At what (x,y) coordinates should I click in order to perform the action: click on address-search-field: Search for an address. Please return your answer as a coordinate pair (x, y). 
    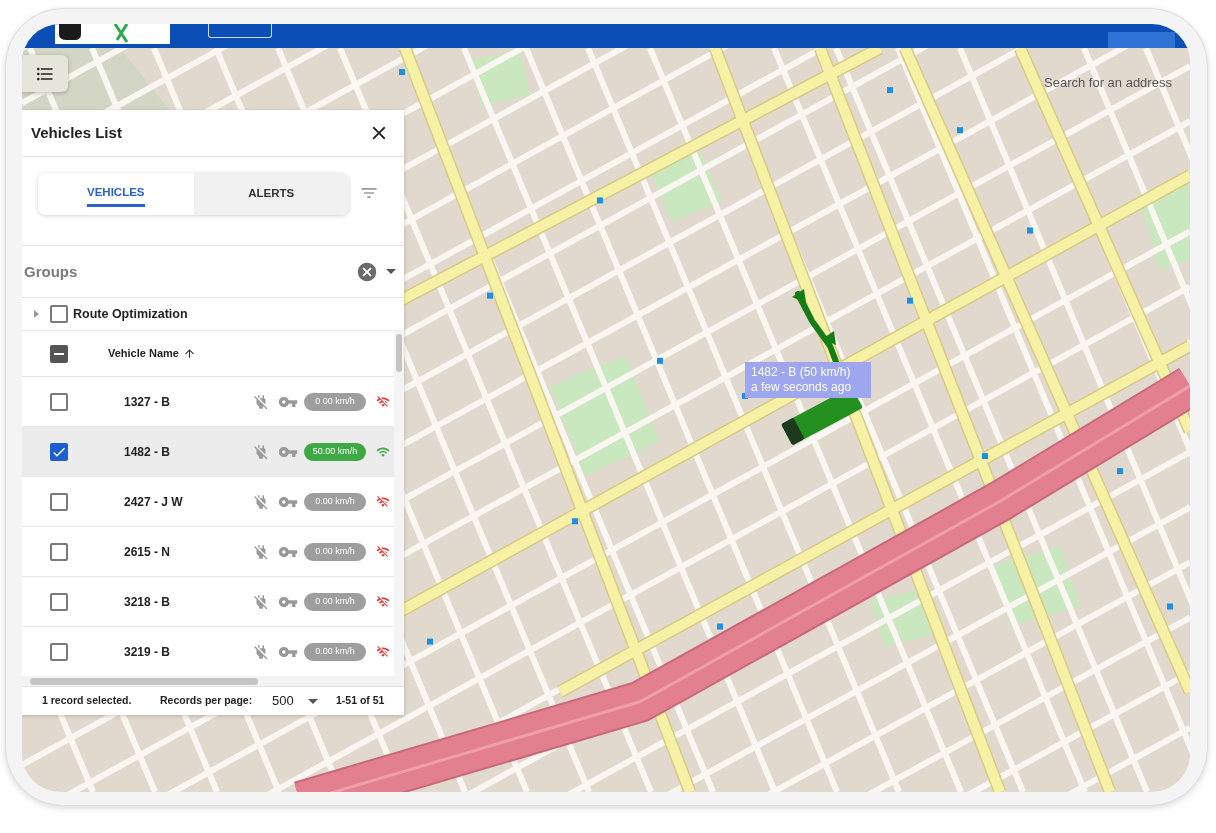
    Looking at the image, I should click on (1117, 82).